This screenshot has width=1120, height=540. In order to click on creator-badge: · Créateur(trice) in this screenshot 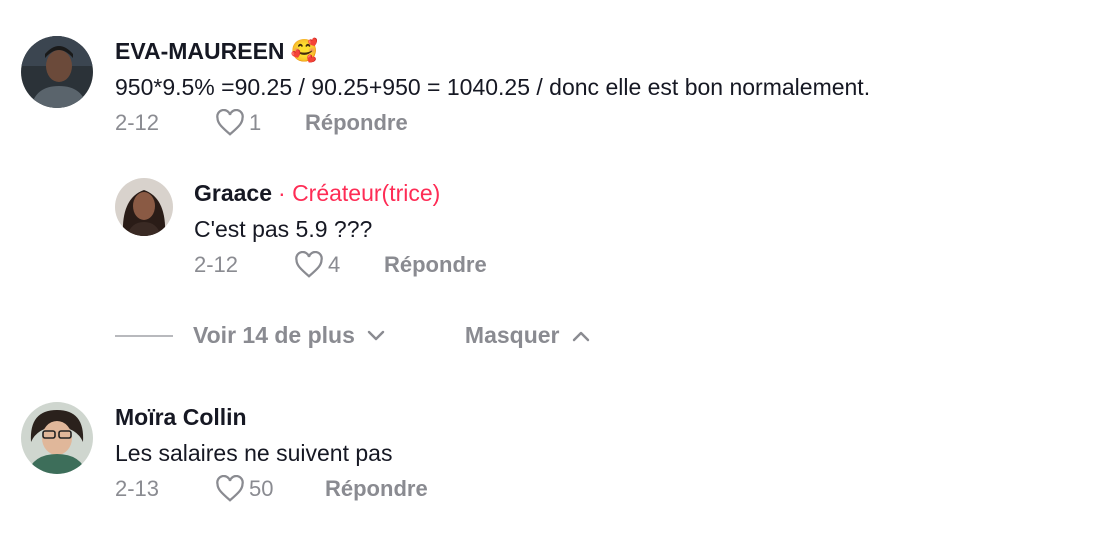, I will do `click(359, 193)`.